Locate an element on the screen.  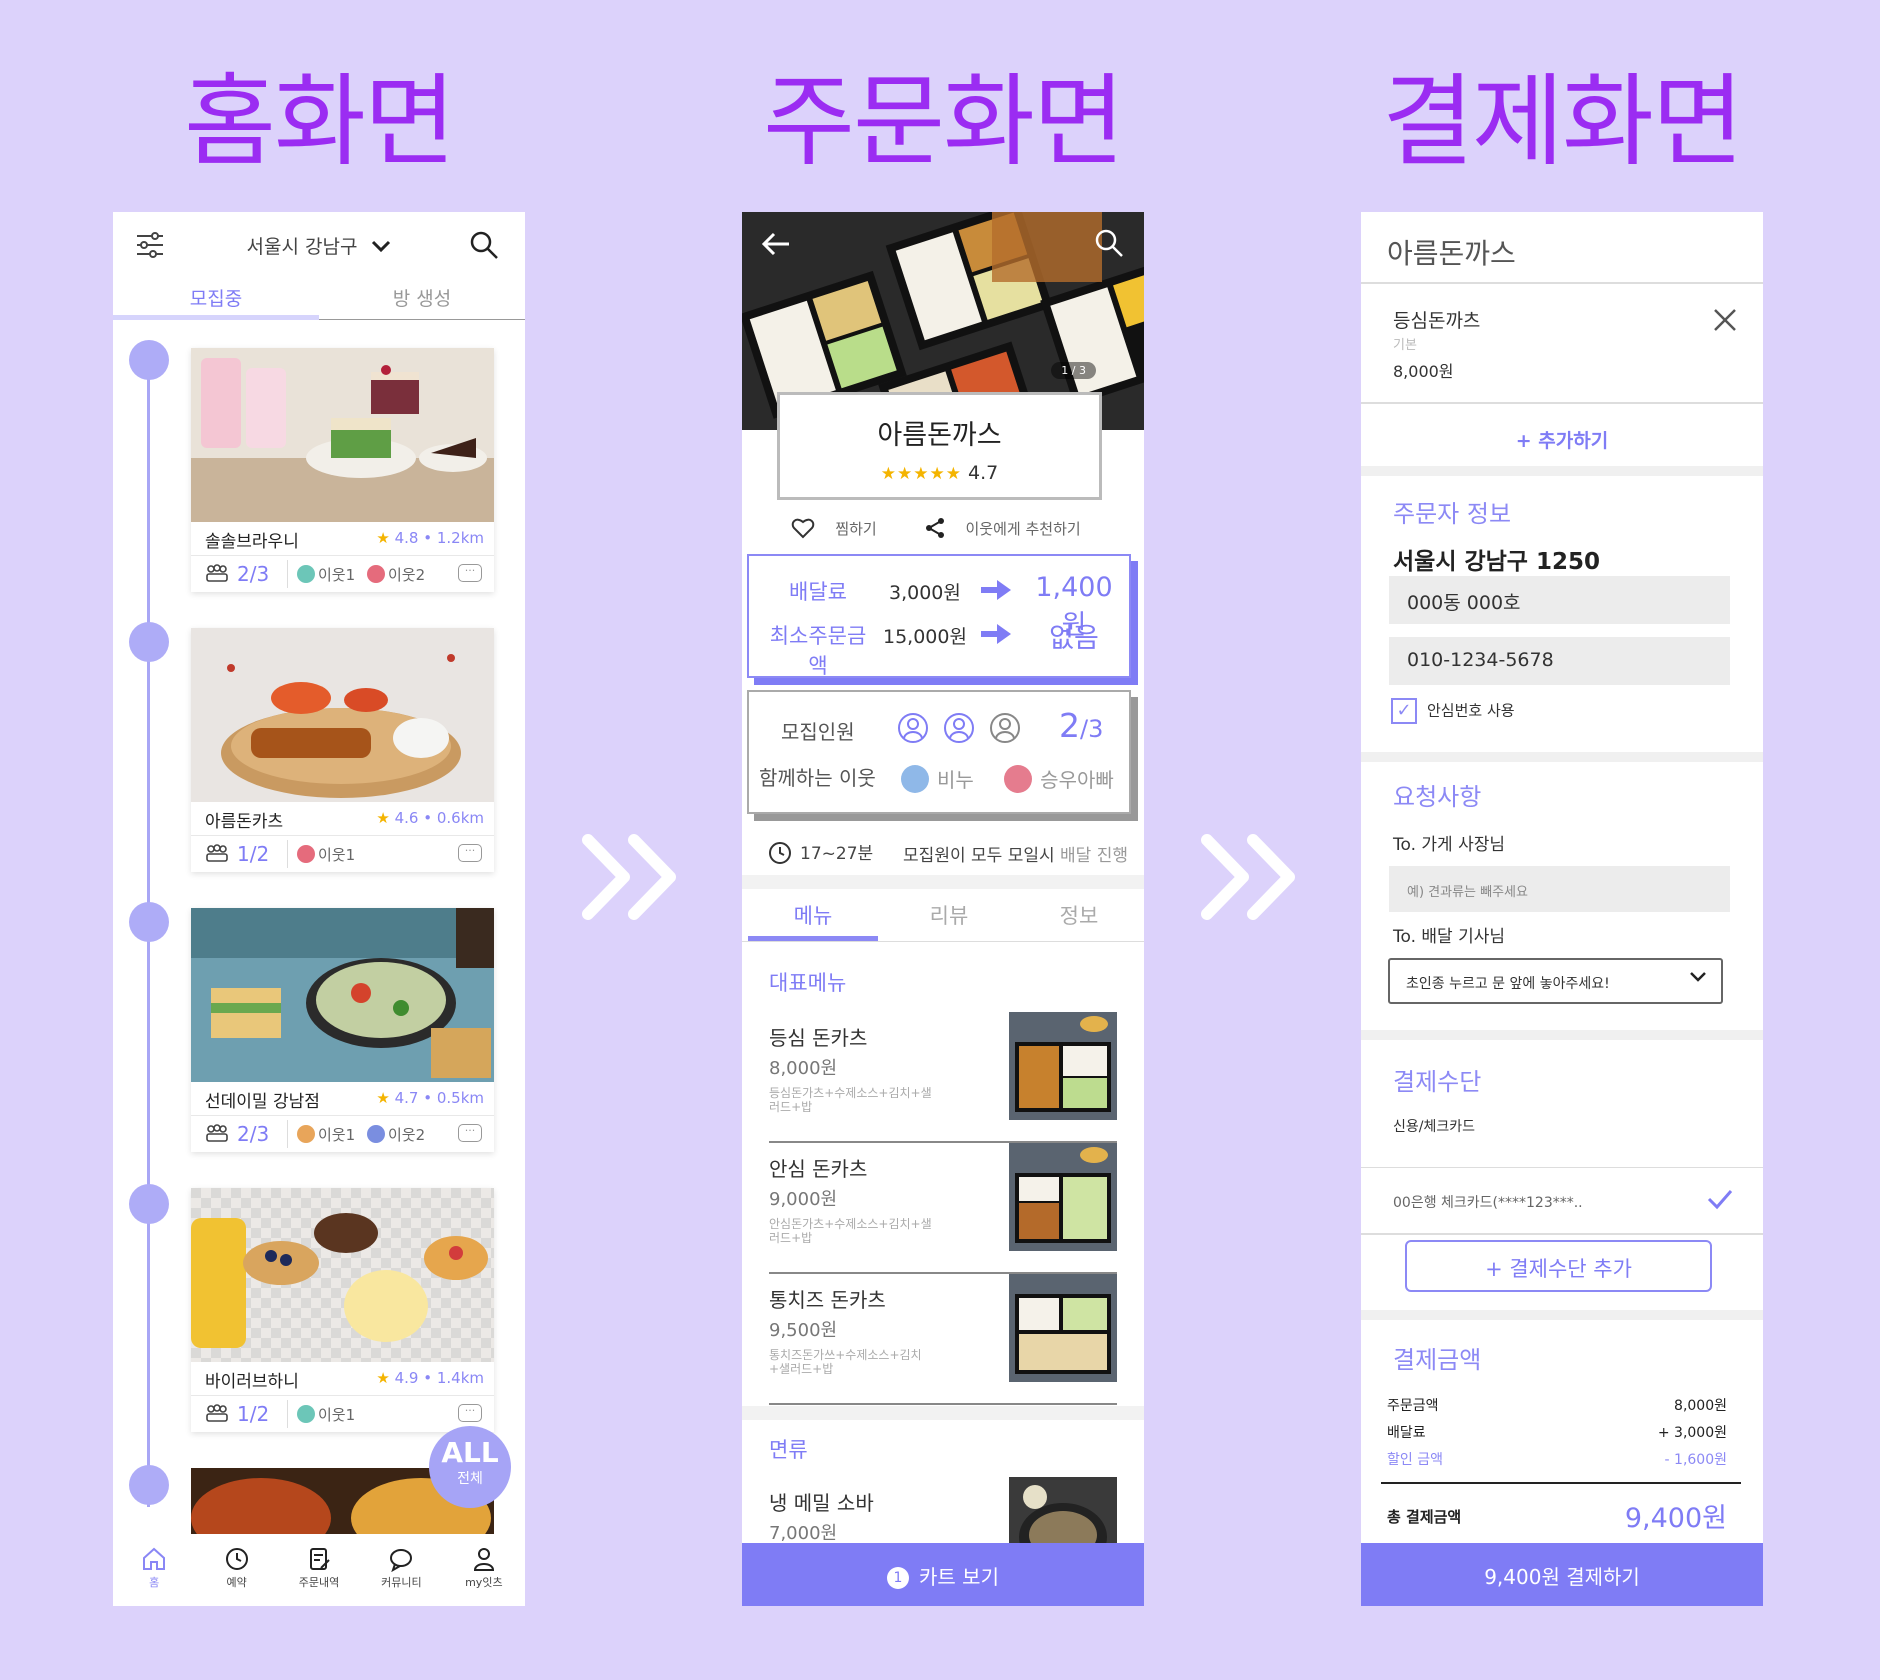
share-button: 이웃에게 추천하기 is located at coordinates (1009, 528).